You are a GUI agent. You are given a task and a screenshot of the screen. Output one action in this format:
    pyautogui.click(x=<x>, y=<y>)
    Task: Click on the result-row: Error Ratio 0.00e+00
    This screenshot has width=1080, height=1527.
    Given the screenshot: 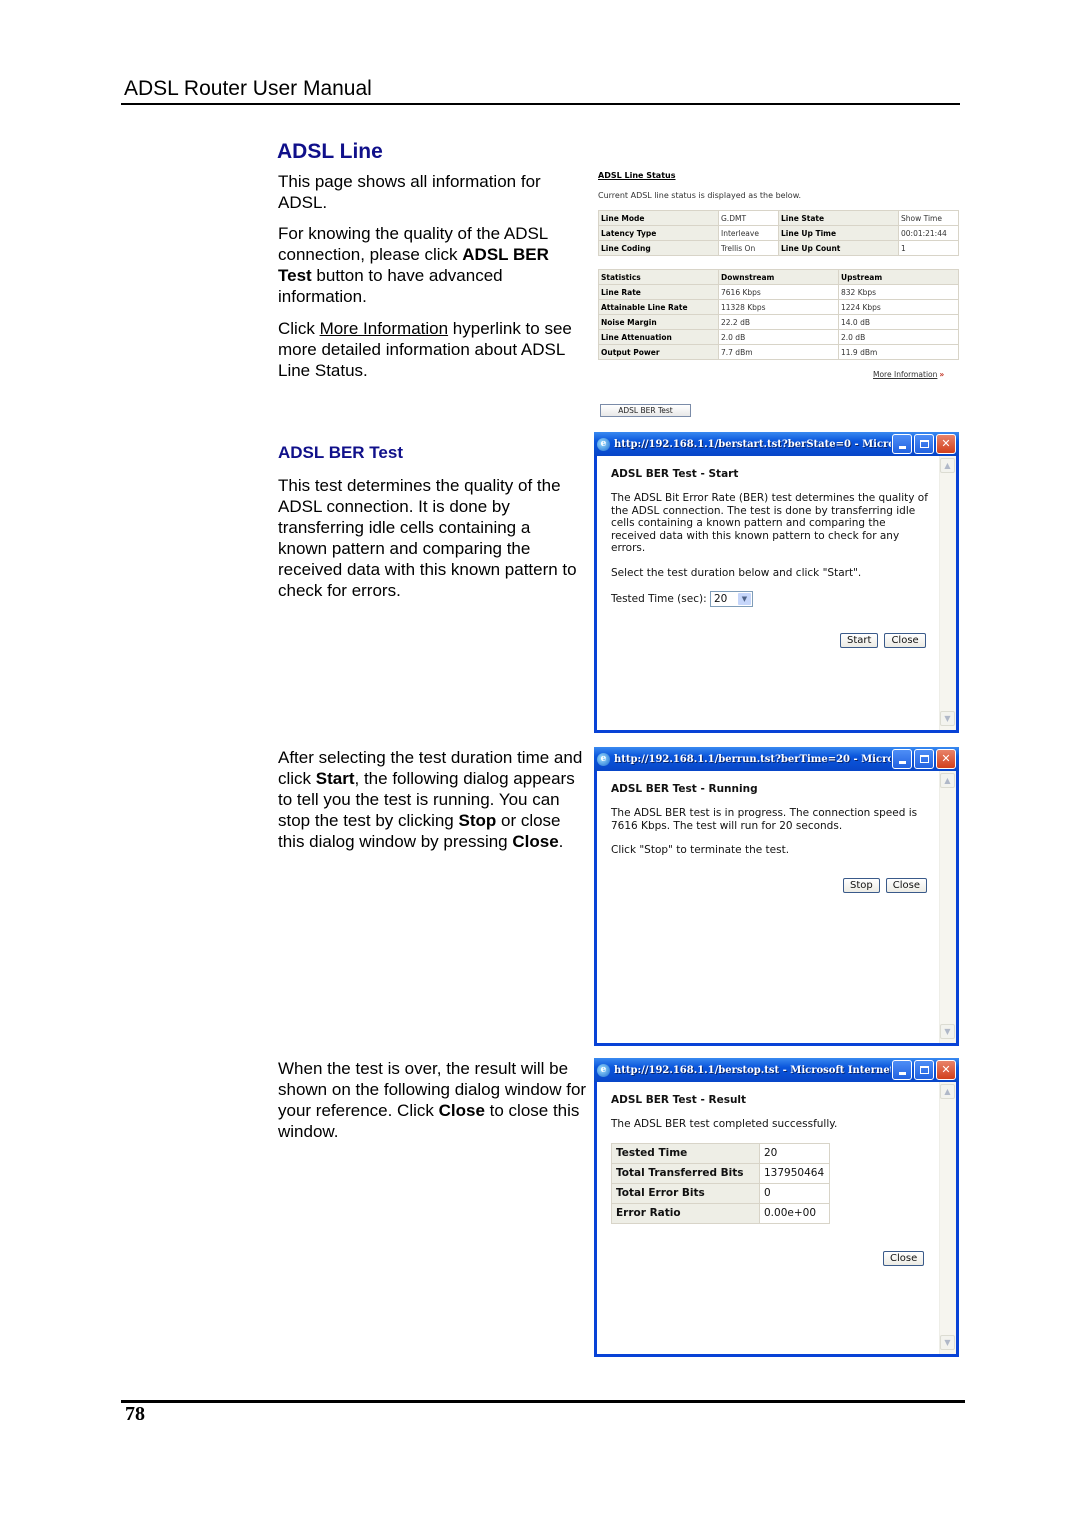 What is the action you would take?
    pyautogui.click(x=720, y=1213)
    